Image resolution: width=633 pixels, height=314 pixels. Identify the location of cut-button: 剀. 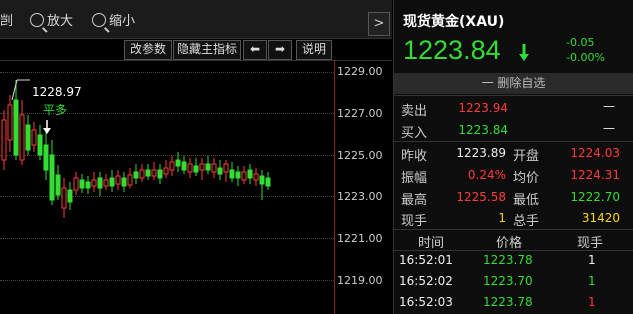
(6, 19).